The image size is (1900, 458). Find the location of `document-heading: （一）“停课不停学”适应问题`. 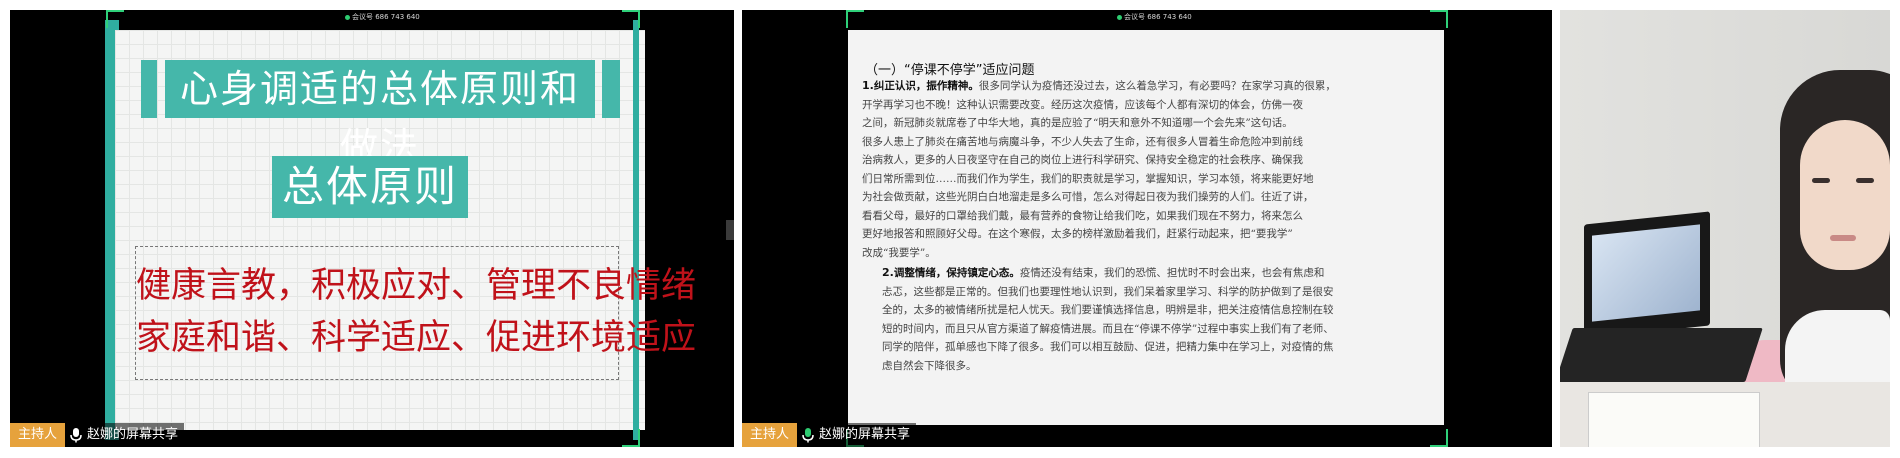

document-heading: （一）“停课不停学”适应问题 is located at coordinates (950, 70).